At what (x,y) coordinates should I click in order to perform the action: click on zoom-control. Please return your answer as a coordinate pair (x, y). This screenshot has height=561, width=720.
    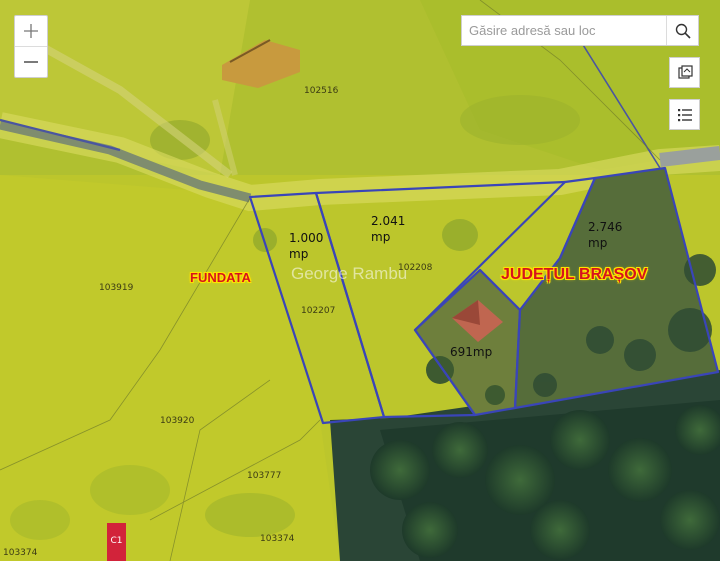
    Looking at the image, I should click on (31, 46).